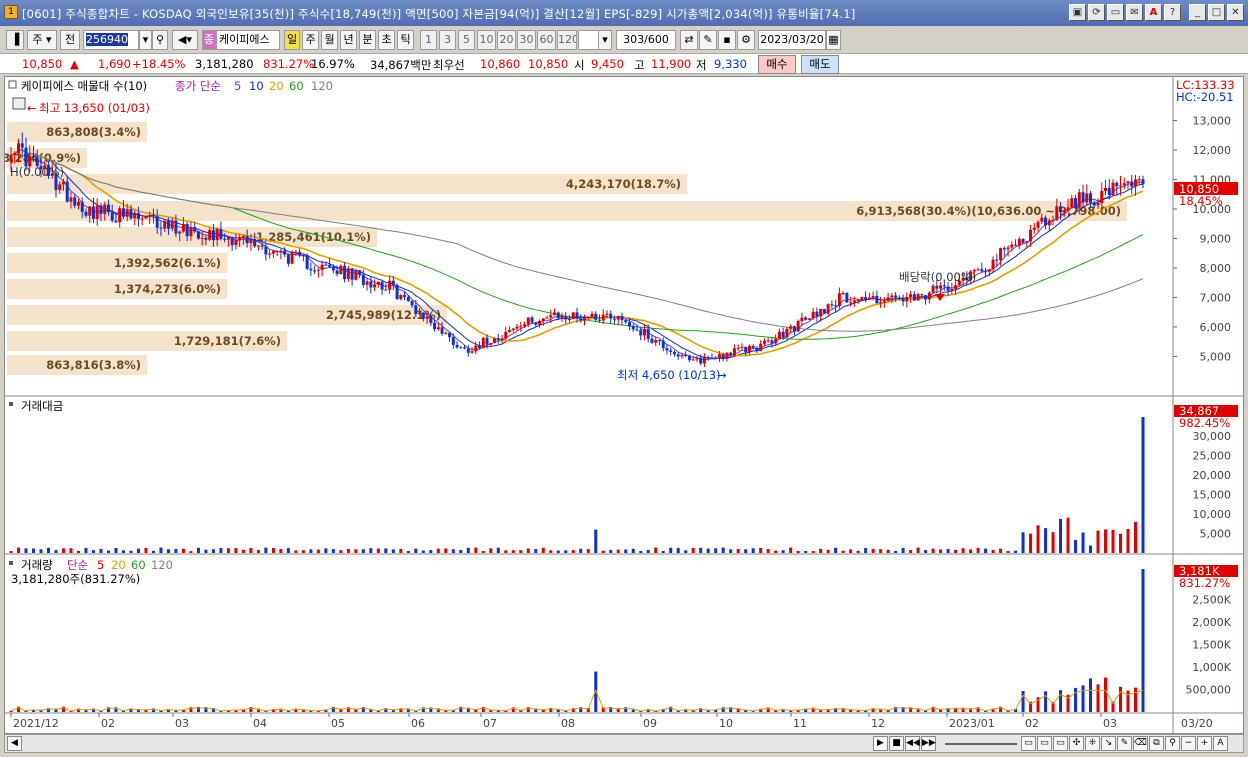  What do you see at coordinates (209, 40) in the screenshot?
I see `tag-jong: 종` at bounding box center [209, 40].